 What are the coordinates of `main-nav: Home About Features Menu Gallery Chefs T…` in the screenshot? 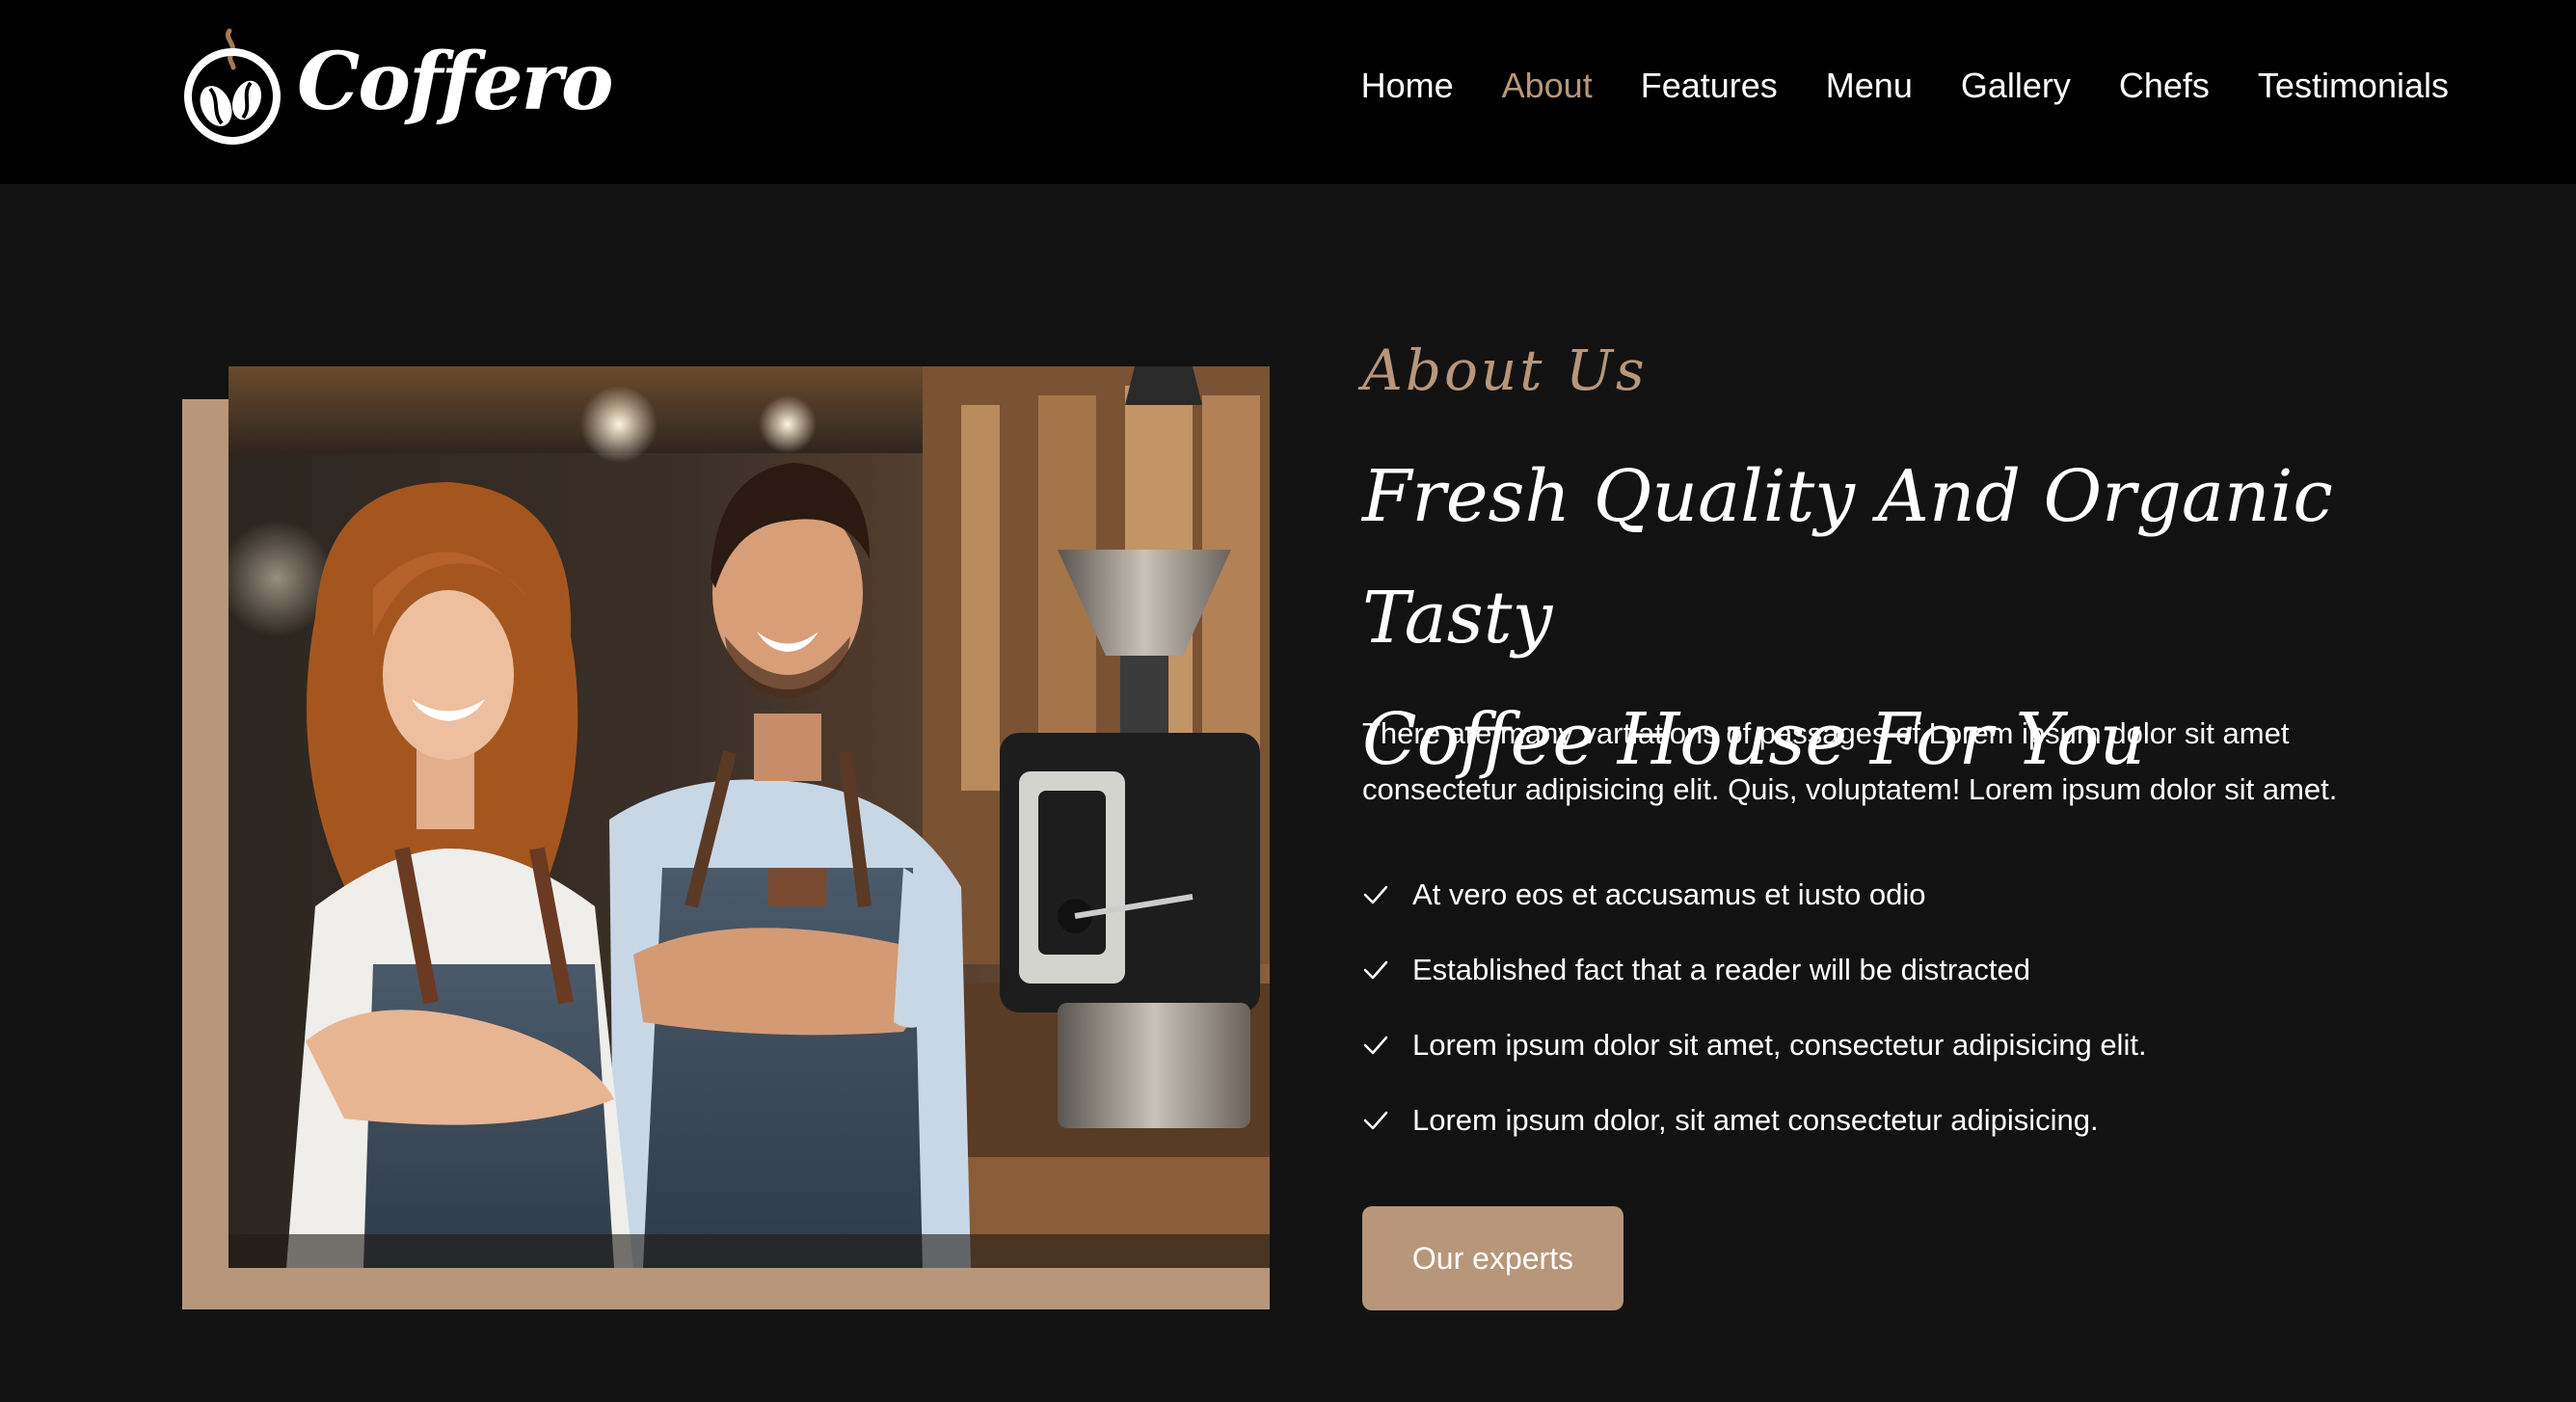 It's located at (1905, 86).